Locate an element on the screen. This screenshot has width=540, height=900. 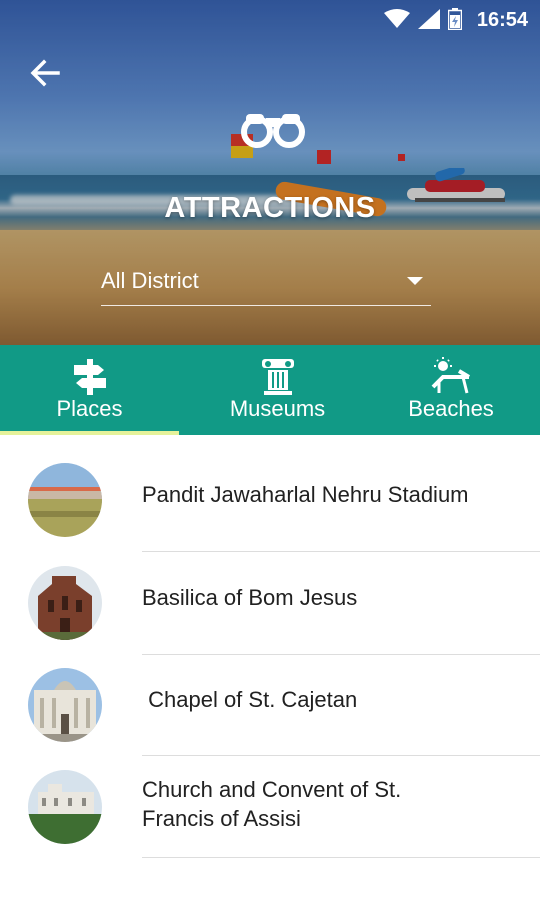
list-item: Basilica of Bom Jesus is located at coordinates (270, 605).